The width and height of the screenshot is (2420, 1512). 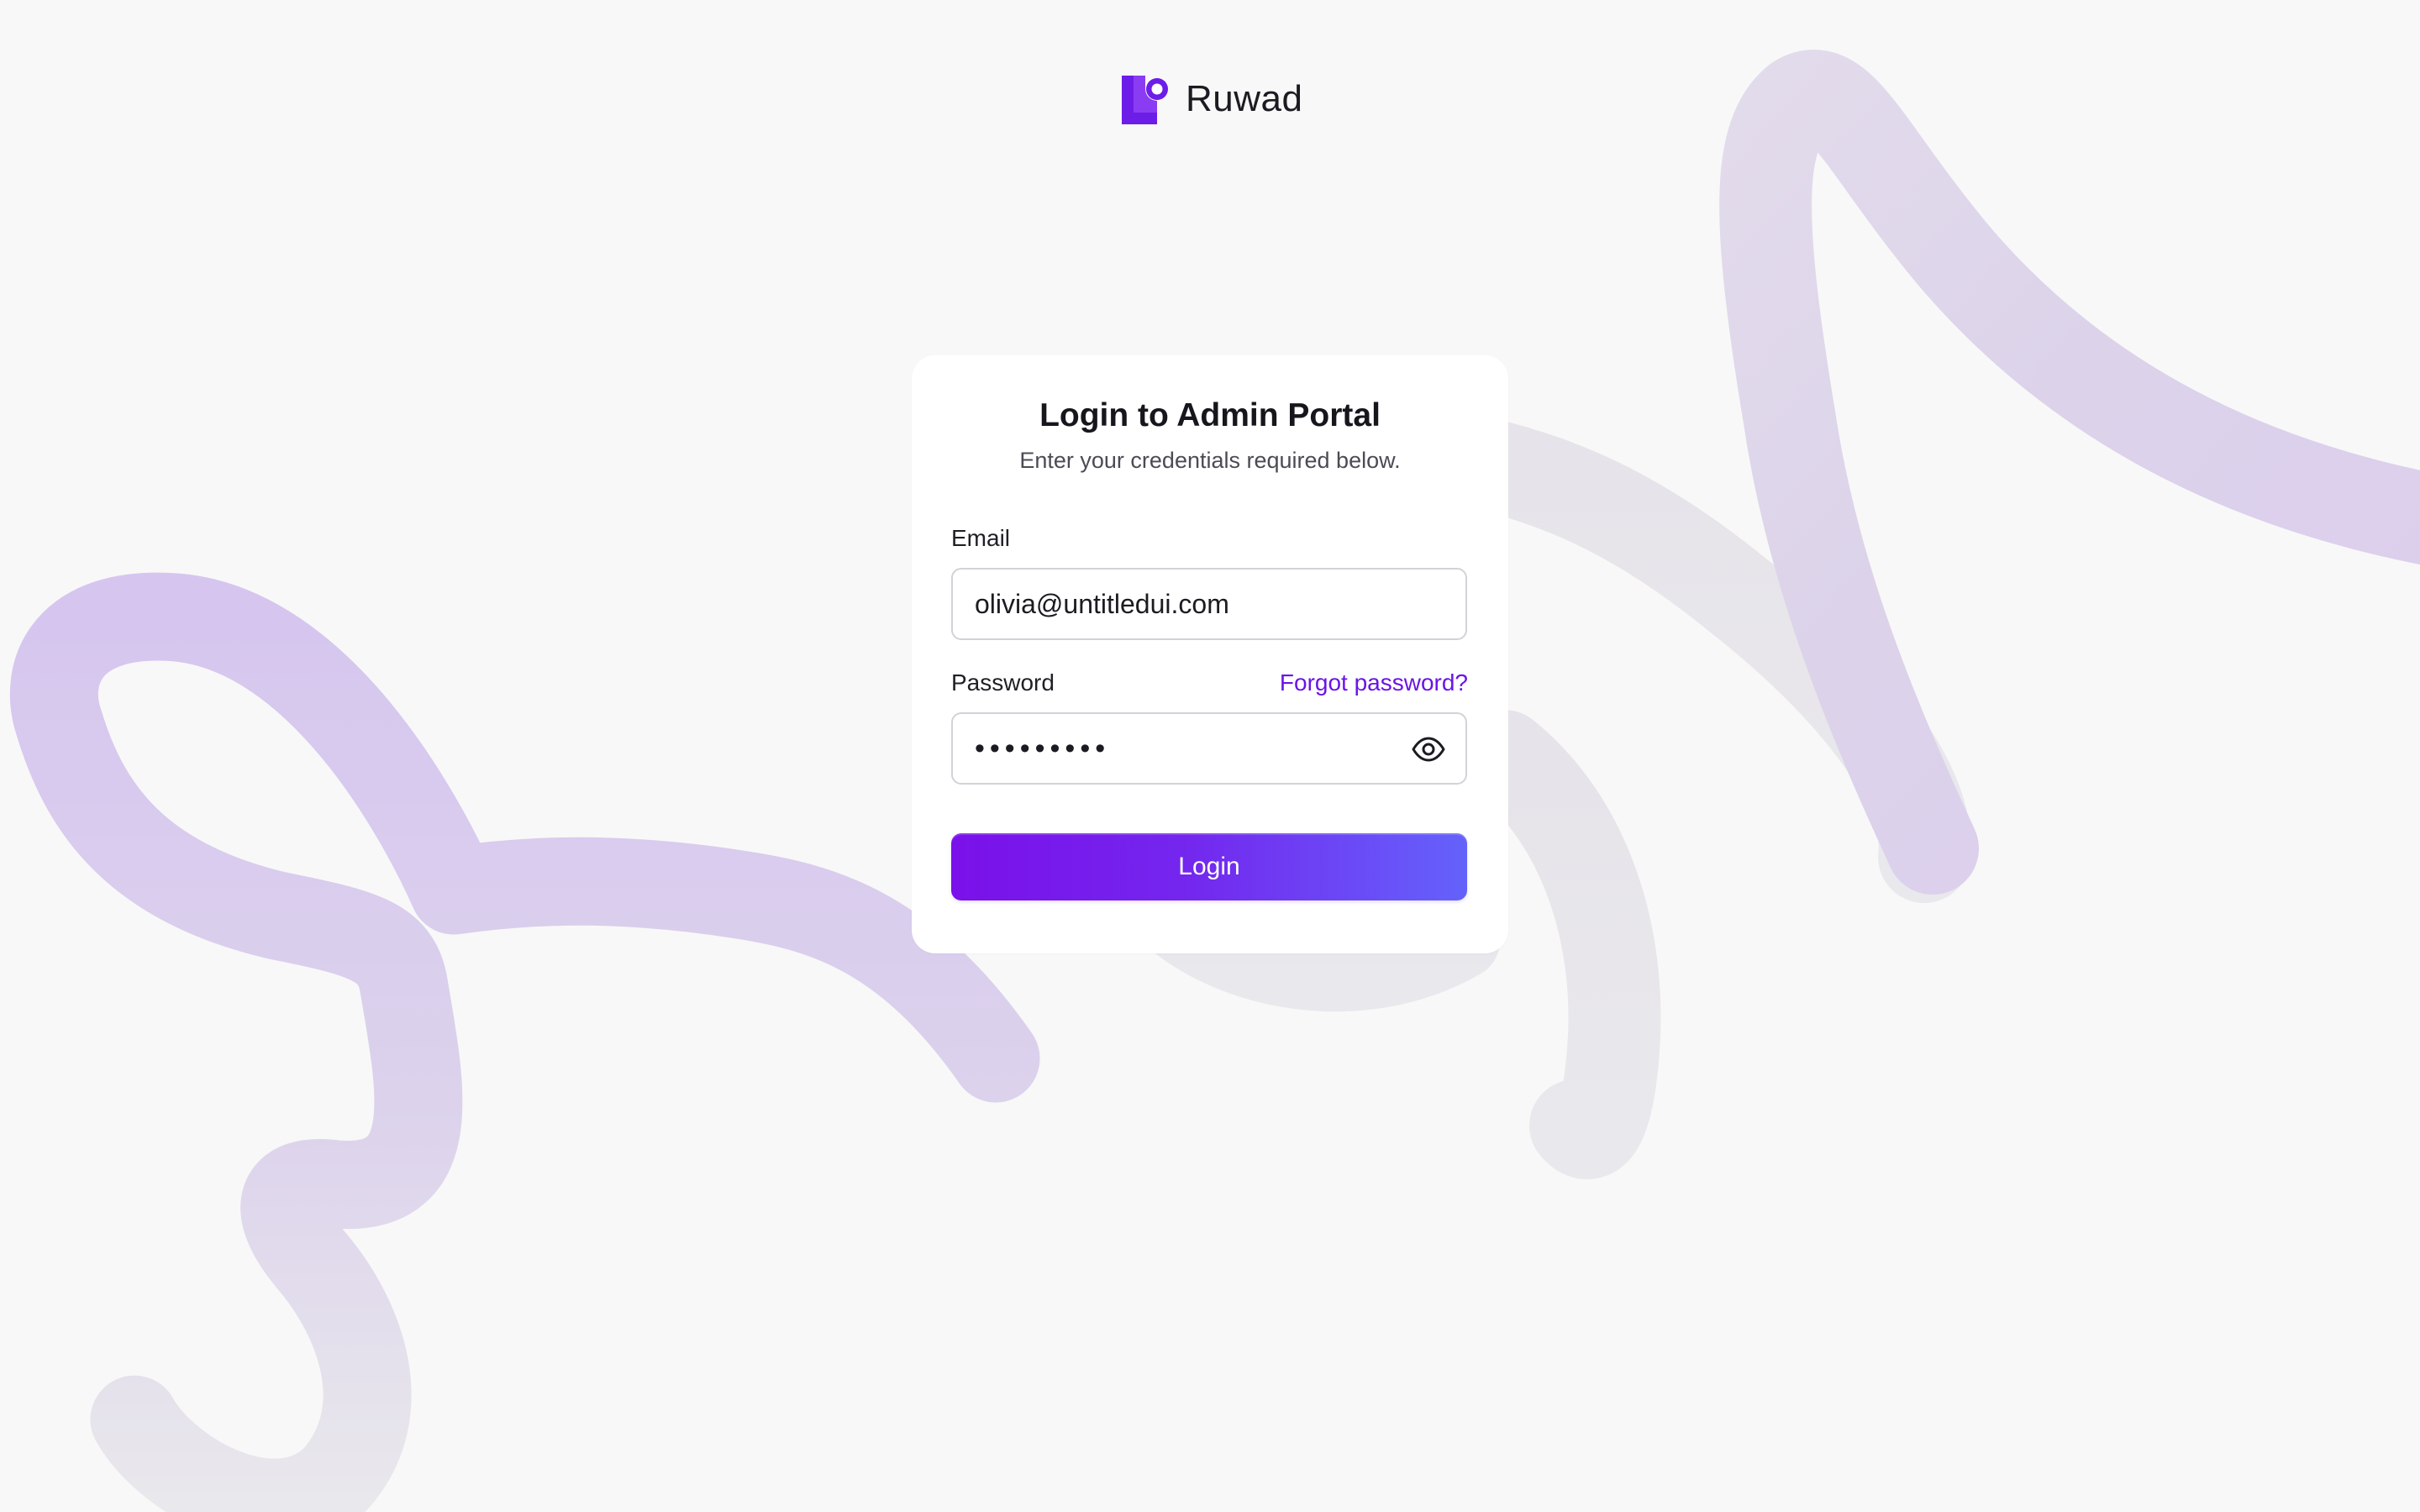 What do you see at coordinates (1209, 866) in the screenshot?
I see `login-button: Login` at bounding box center [1209, 866].